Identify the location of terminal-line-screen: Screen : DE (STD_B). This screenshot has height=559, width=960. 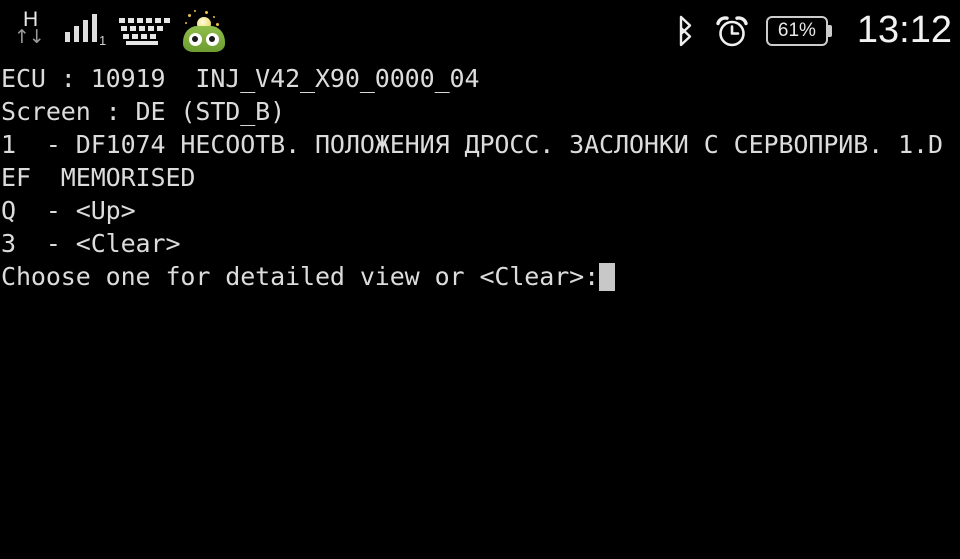
(143, 111).